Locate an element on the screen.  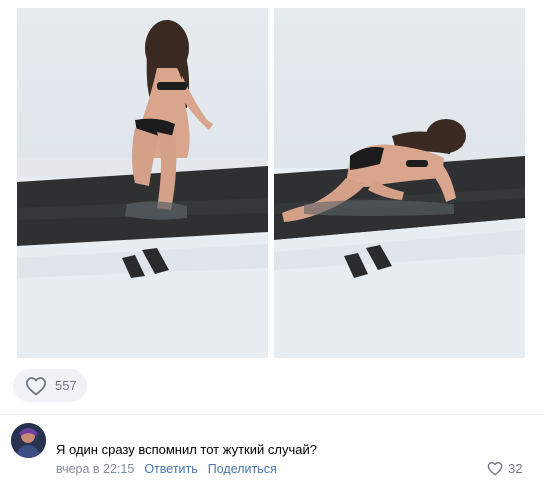
post-like-button: 557 is located at coordinates (50, 385).